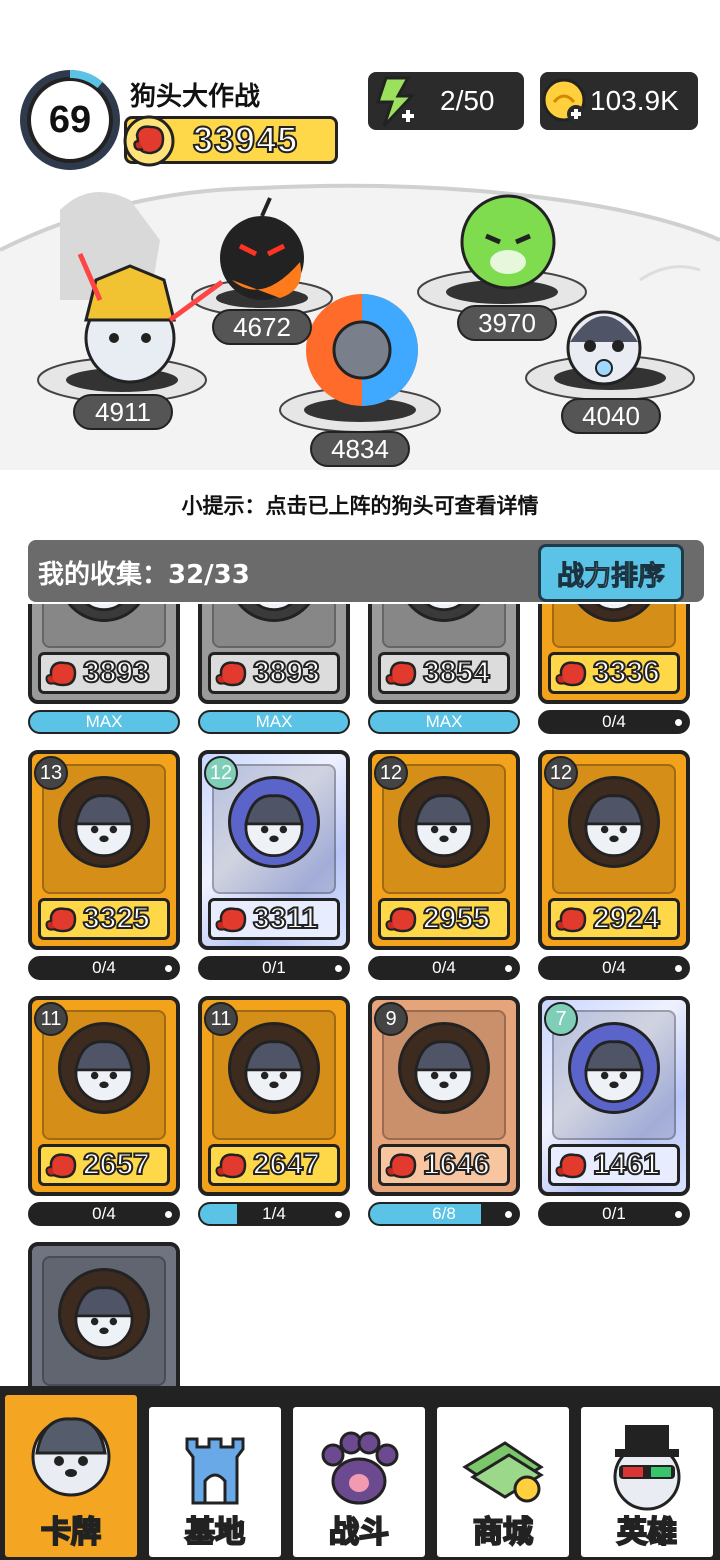 This screenshot has width=720, height=1560. I want to click on dog-card: 12 3311, so click(274, 850).